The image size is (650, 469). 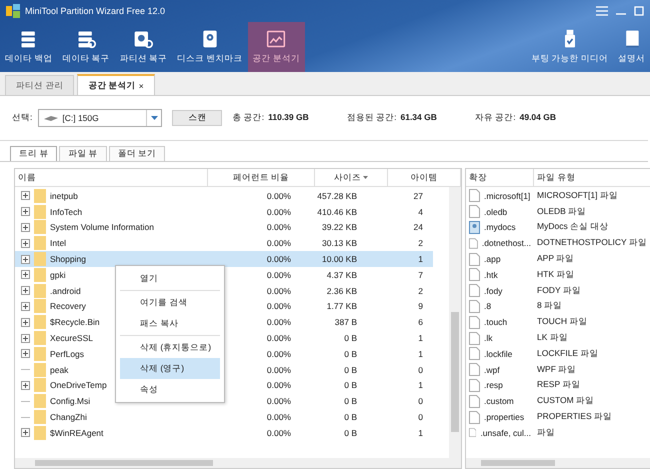 What do you see at coordinates (83, 153) in the screenshot?
I see `view-tab: 파일 뷰` at bounding box center [83, 153].